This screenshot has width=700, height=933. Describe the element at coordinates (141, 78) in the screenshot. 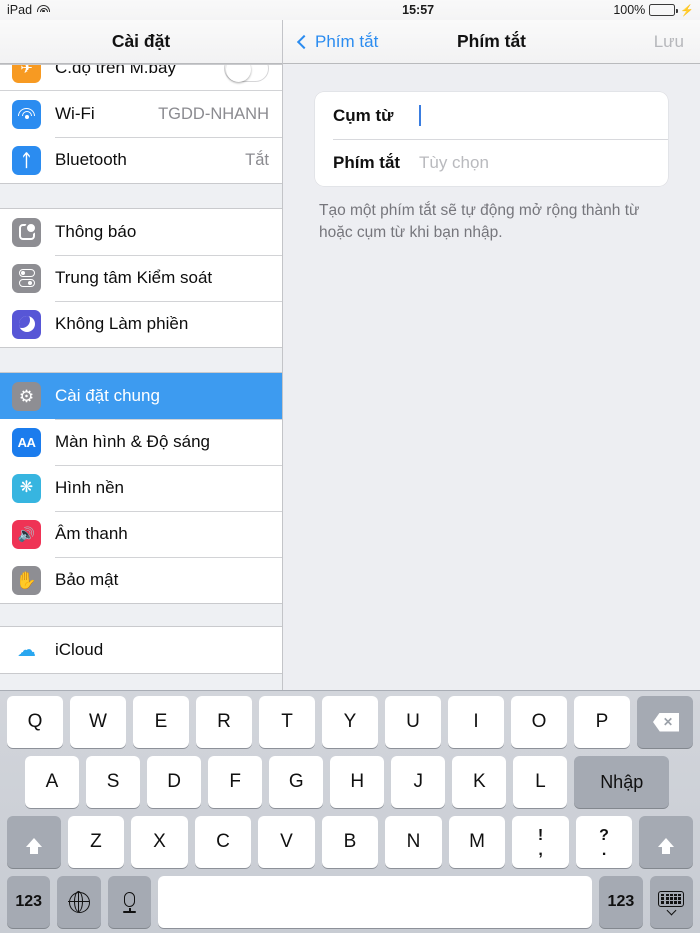

I see `sidebar-item-airplane-mode: ✈ C.độ trên M.bay` at that location.